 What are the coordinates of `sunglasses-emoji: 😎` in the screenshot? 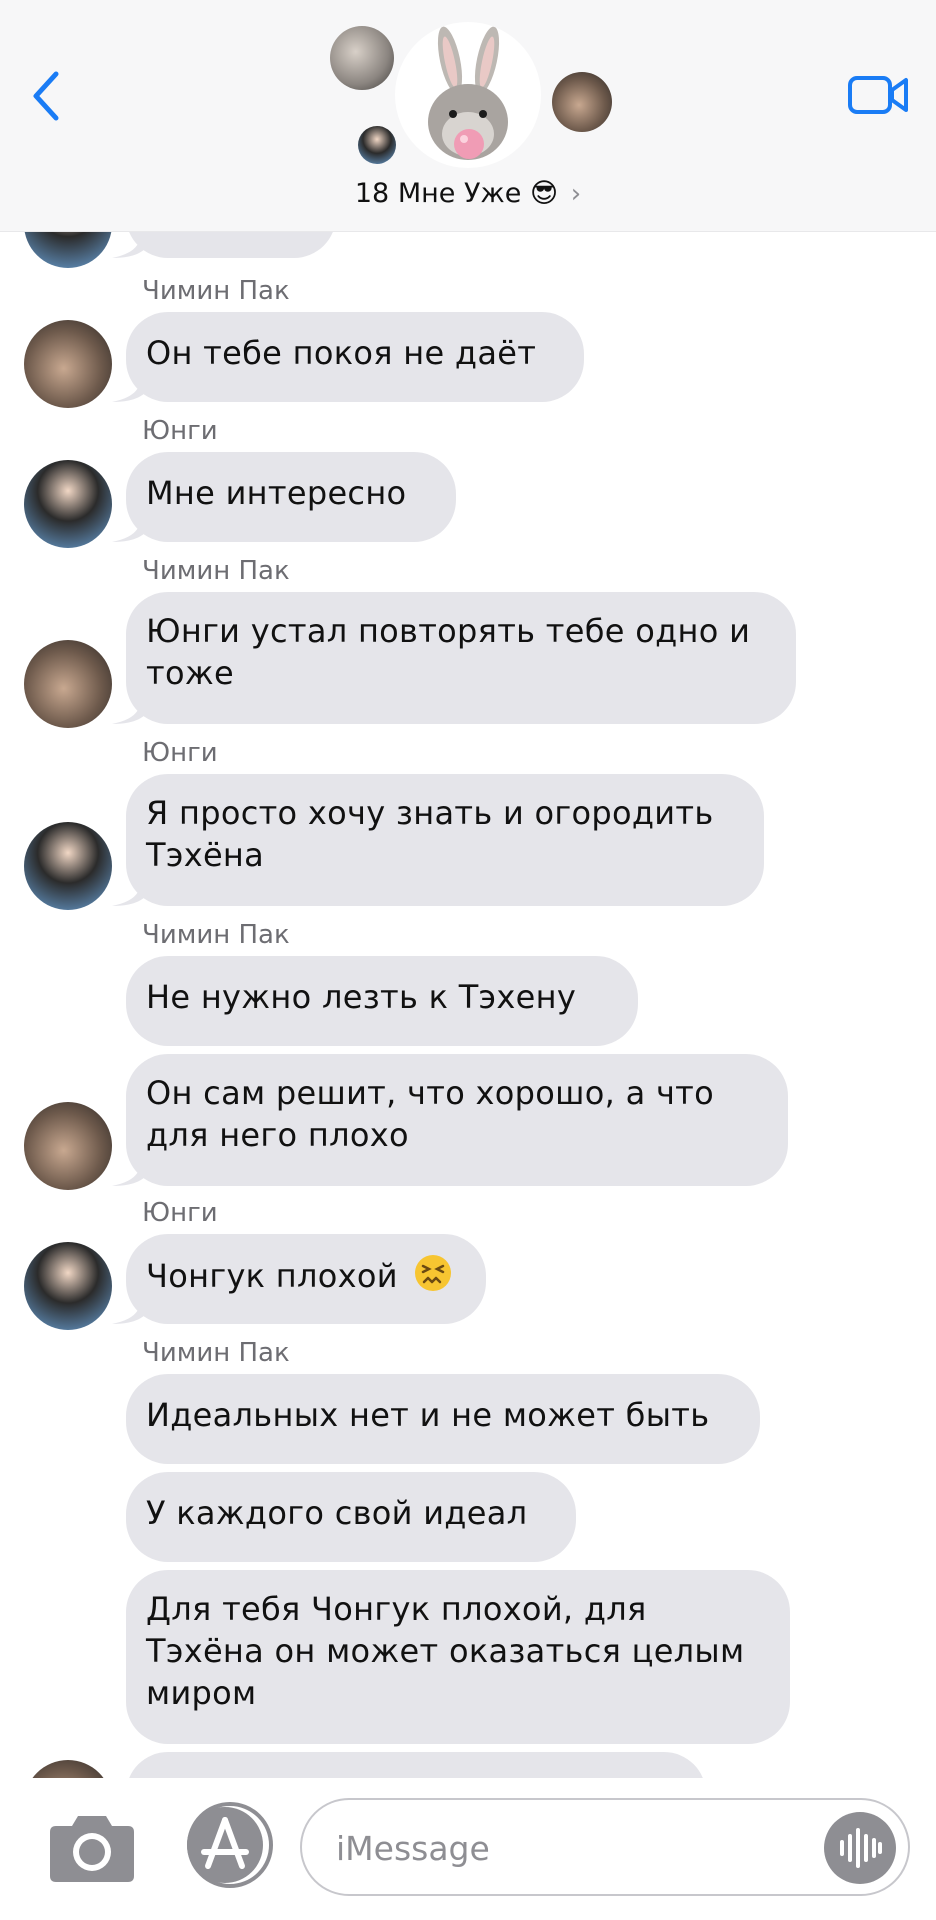 It's located at (544, 193).